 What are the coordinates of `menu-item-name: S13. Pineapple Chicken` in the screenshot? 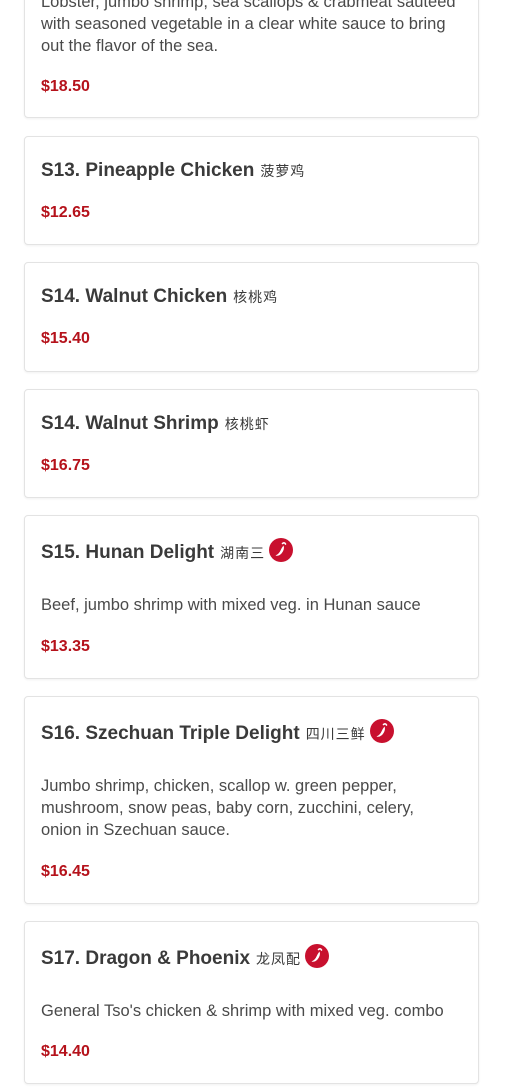 It's located at (148, 170).